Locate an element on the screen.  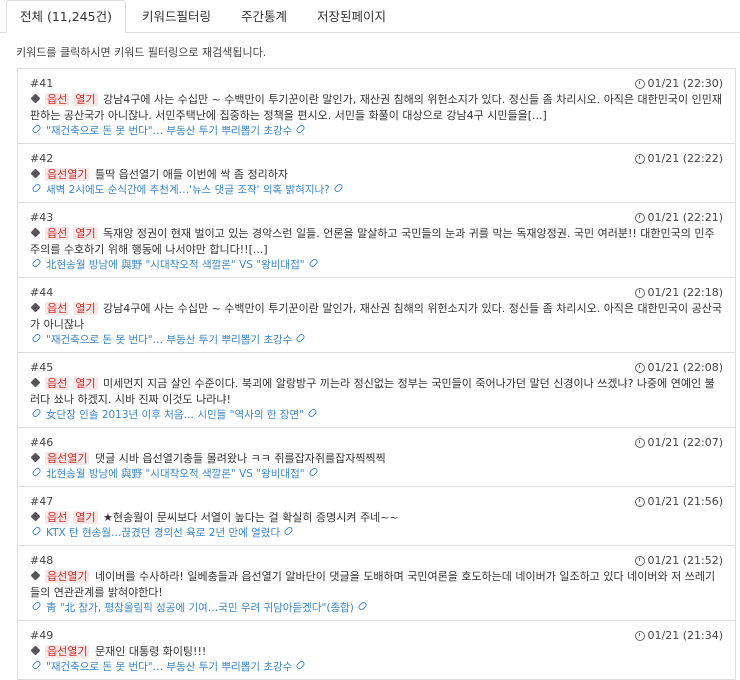
article-link-text: 女단장 인솔 2013년 이후 처음… 시민들 "역사의 한 장면" is located at coordinates (175, 415).